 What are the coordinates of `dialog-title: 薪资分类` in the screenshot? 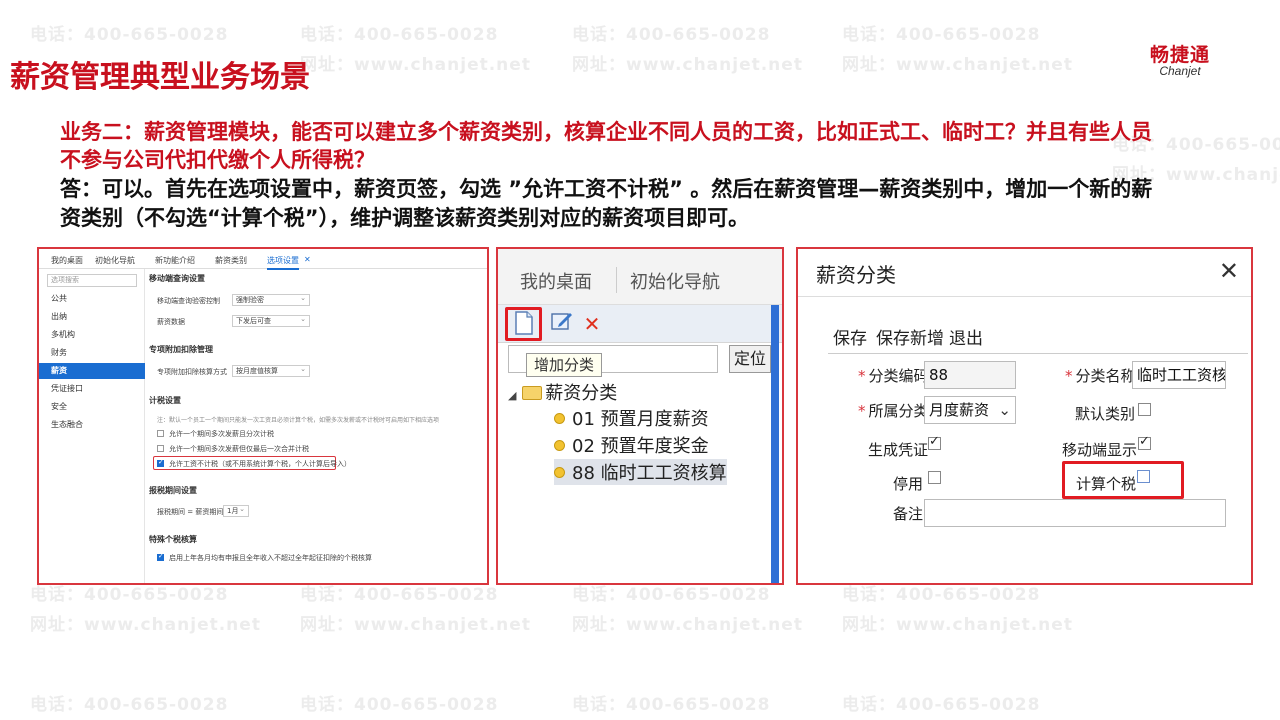 It's located at (856, 275).